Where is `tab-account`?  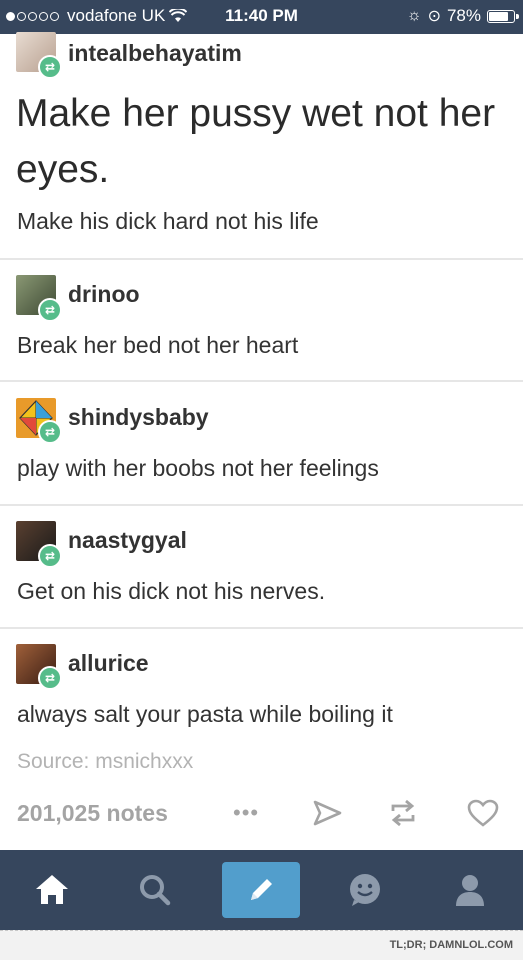 tab-account is located at coordinates (470, 890).